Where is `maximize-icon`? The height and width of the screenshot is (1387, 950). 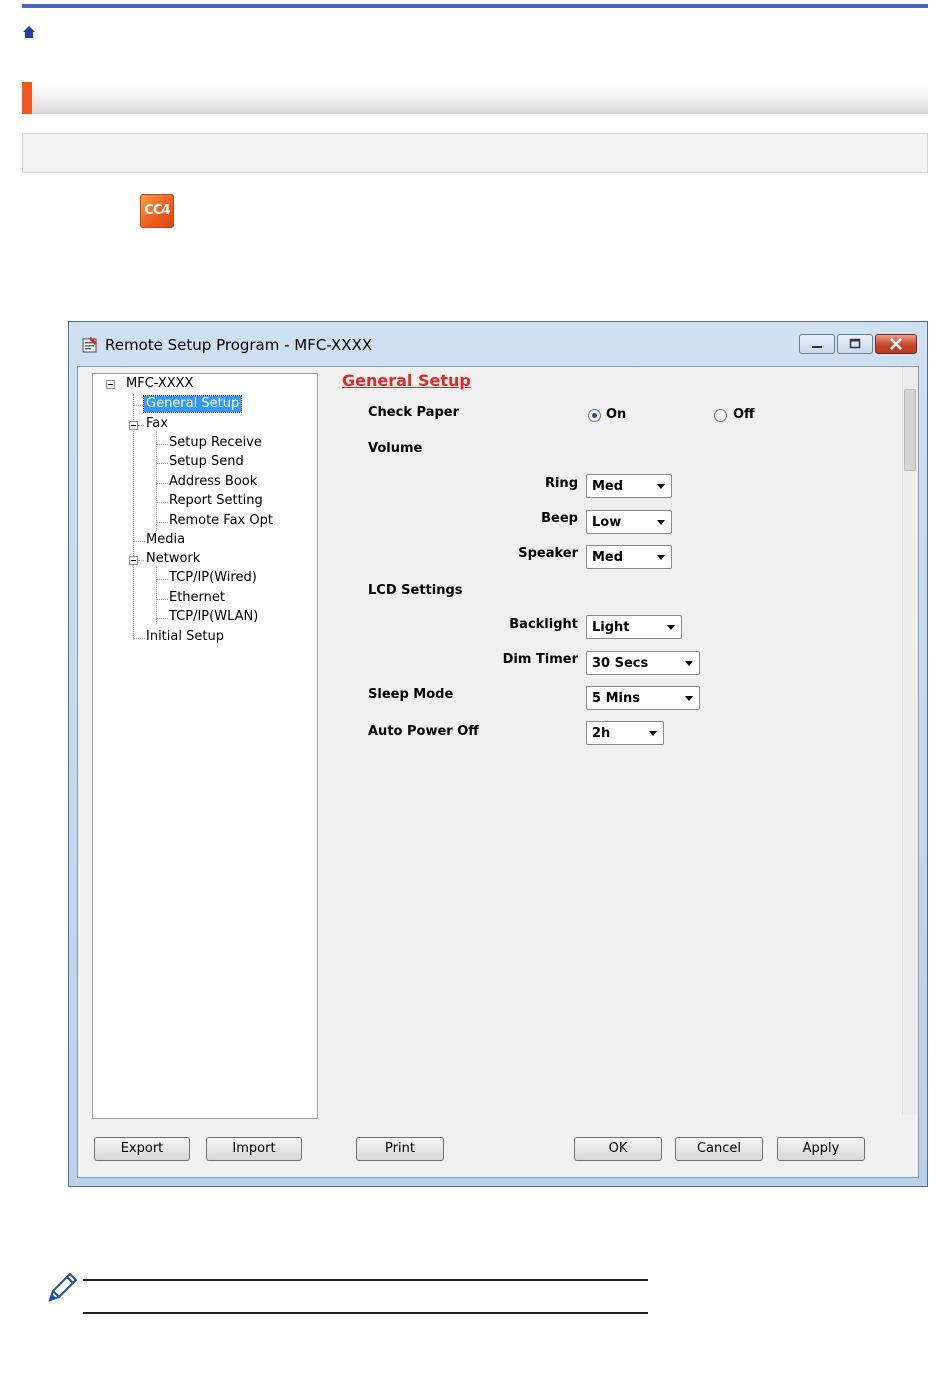 maximize-icon is located at coordinates (855, 343).